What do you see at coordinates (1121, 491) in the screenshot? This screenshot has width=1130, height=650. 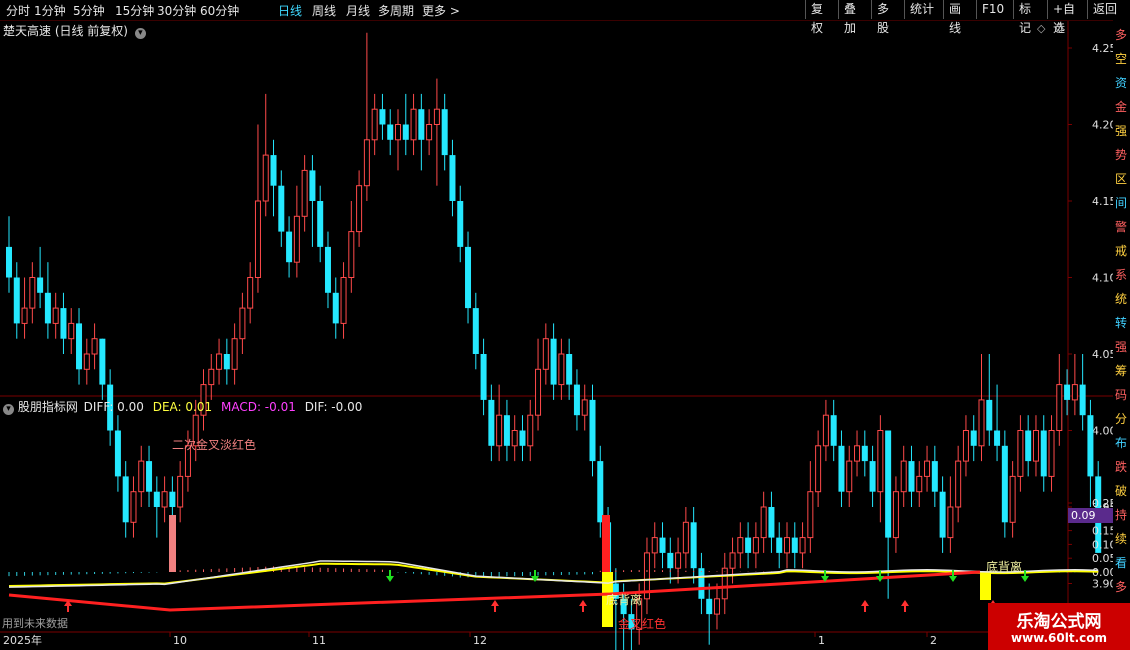 I see `strip-char: 破` at bounding box center [1121, 491].